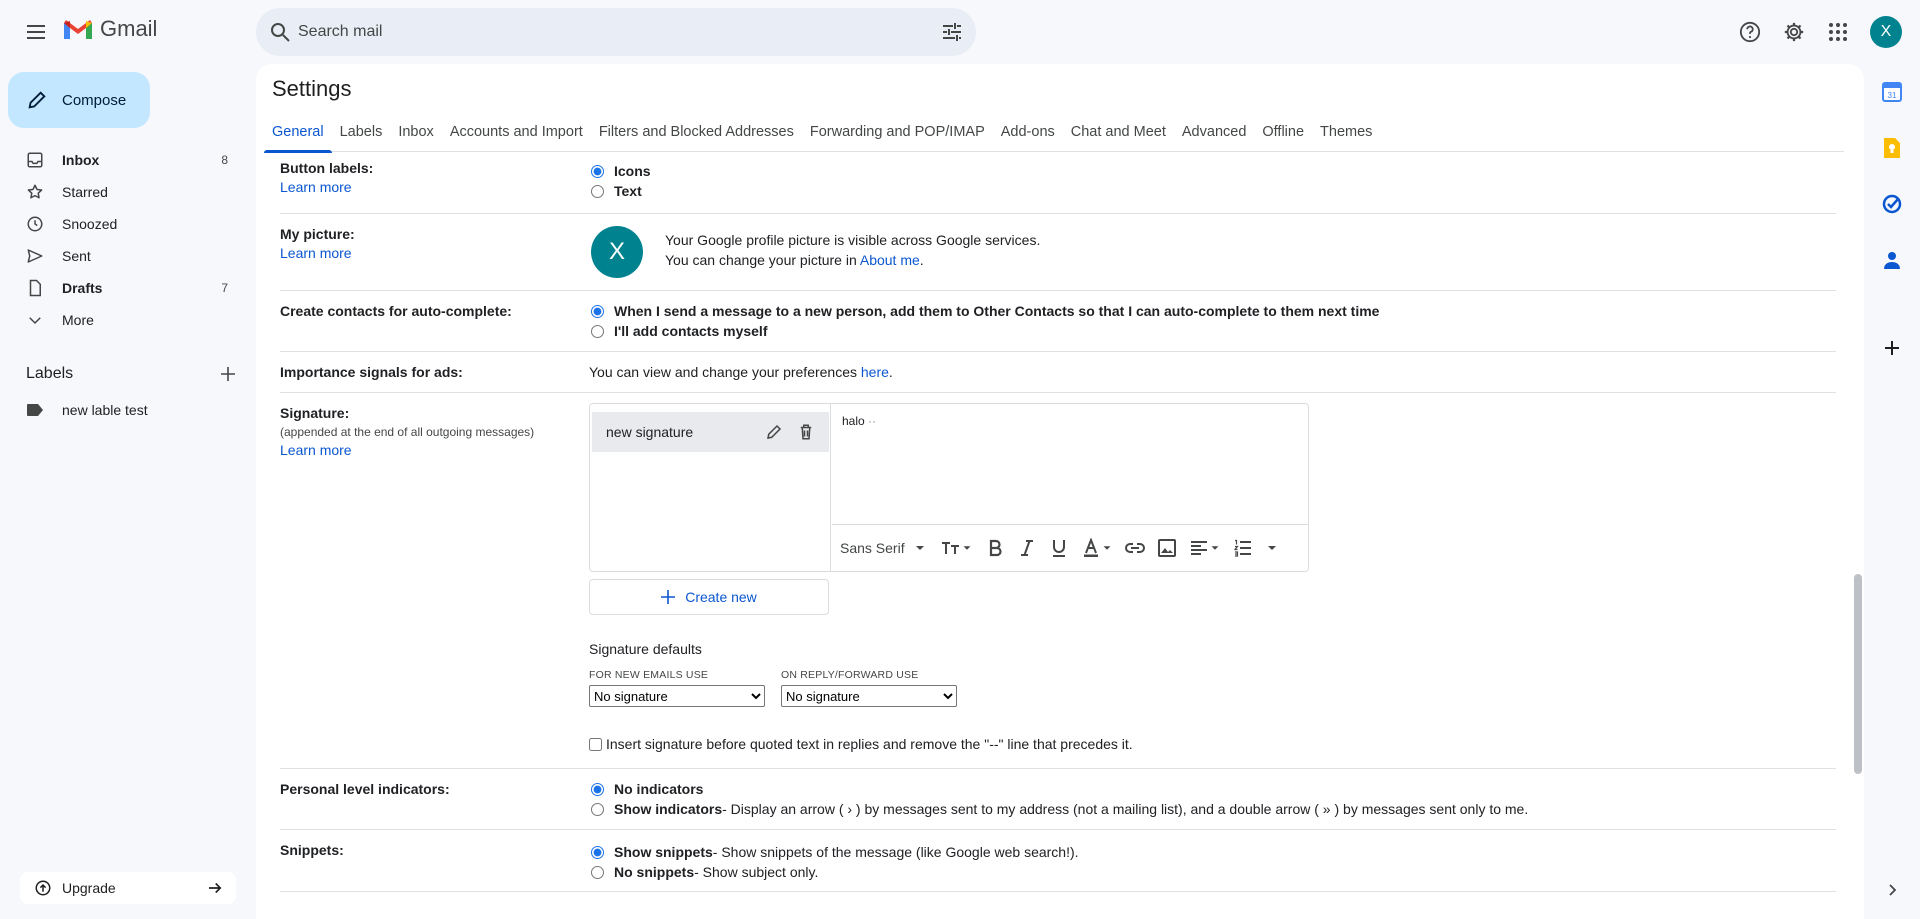 The width and height of the screenshot is (1920, 919). I want to click on gmail-logo: Gmail, so click(109, 29).